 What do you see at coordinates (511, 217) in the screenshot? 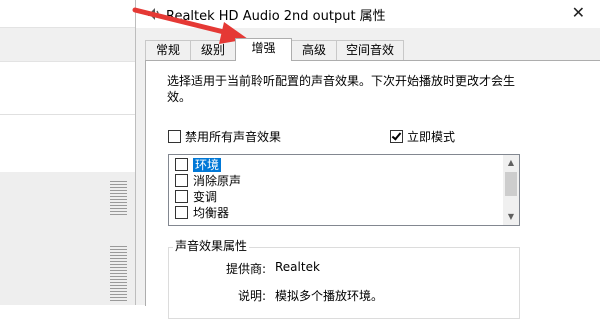
I see `scroll-down-icon: ▼` at bounding box center [511, 217].